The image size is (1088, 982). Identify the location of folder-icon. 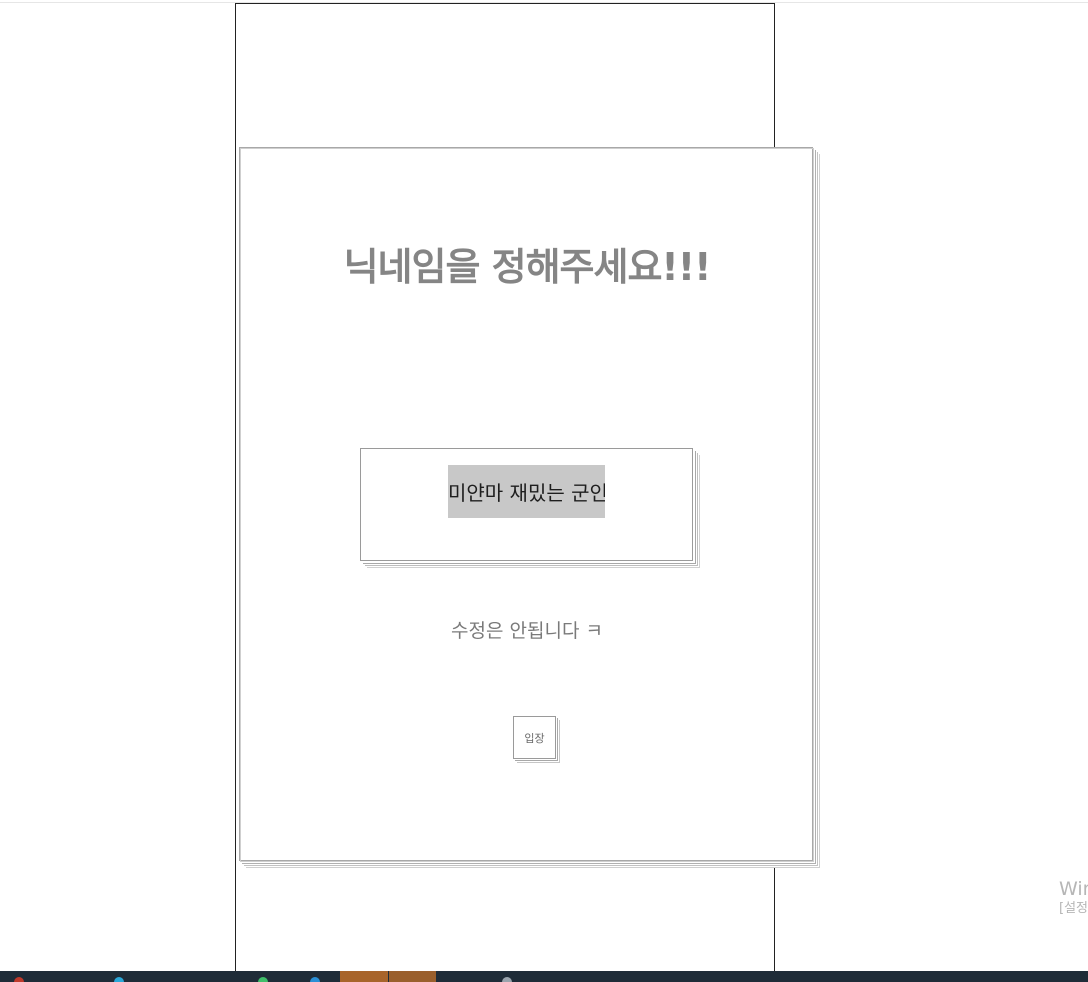
(412, 976).